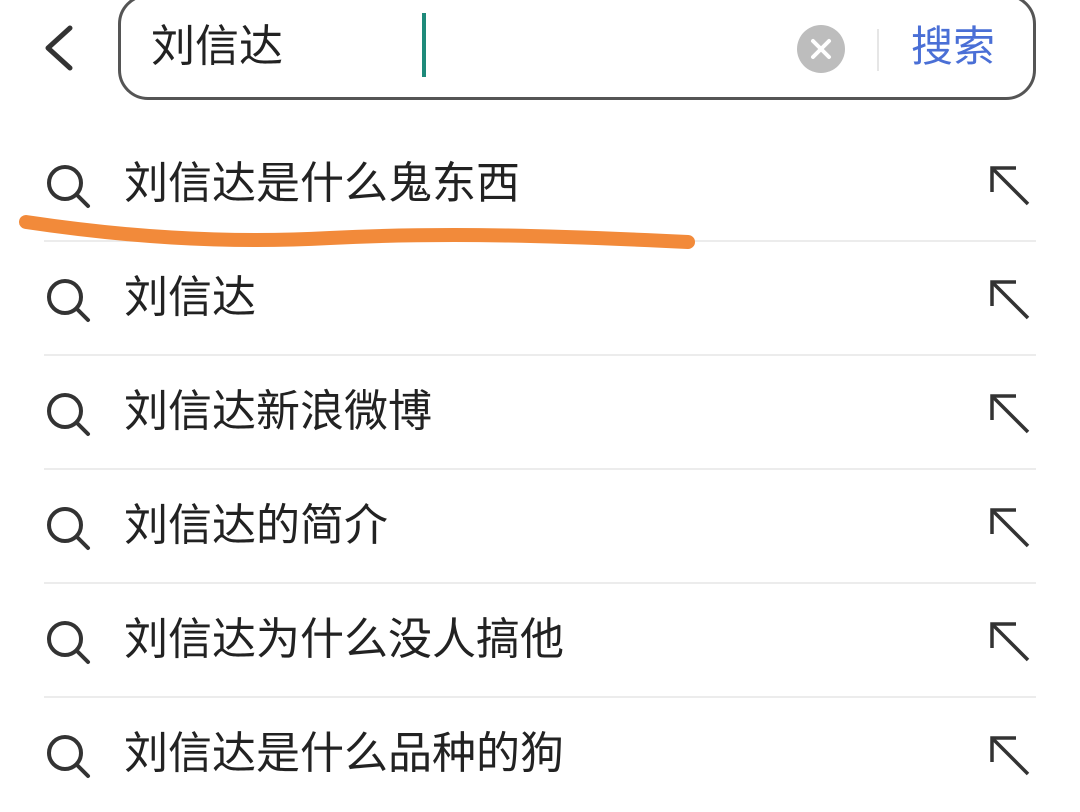 Image resolution: width=1080 pixels, height=812 pixels. Describe the element at coordinates (59, 48) in the screenshot. I see `chevron-left-icon` at that location.